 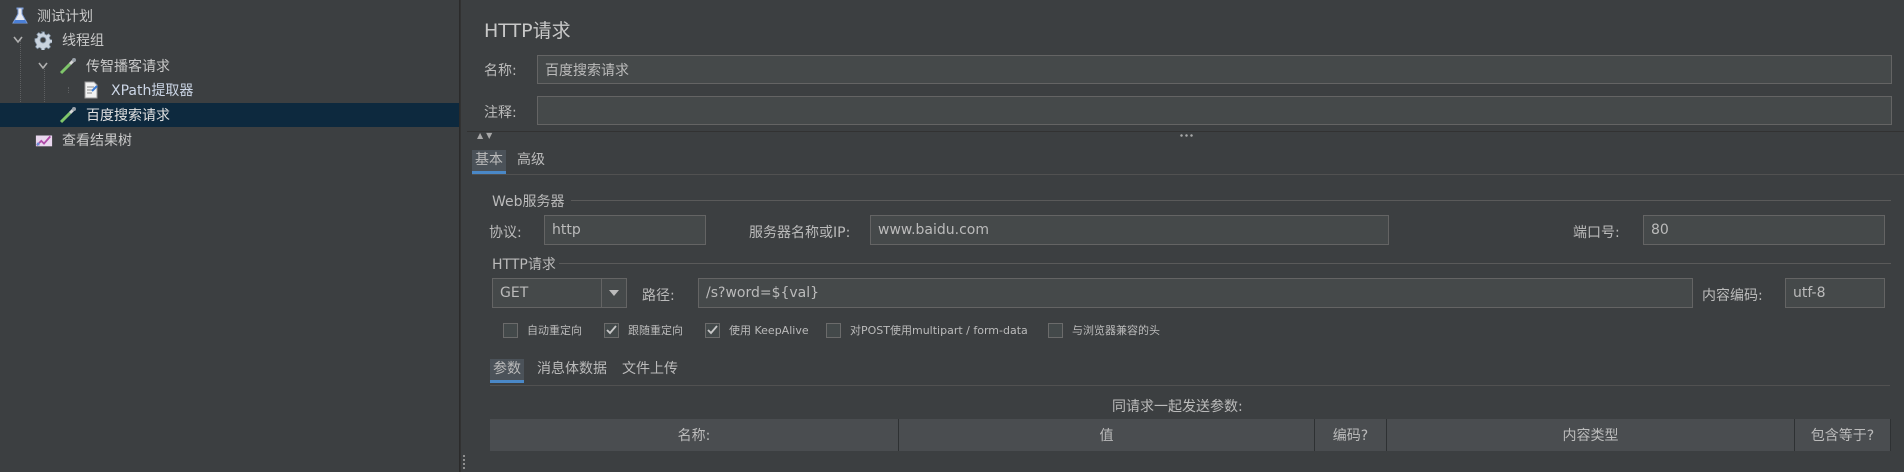 What do you see at coordinates (1843, 435) in the screenshot?
I see `column-header-include-equals: 包含等于?` at bounding box center [1843, 435].